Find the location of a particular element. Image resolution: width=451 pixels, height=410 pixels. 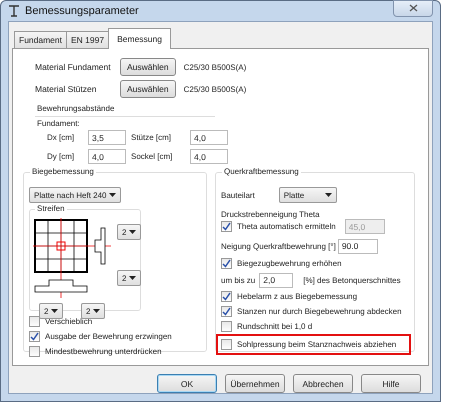

field-label: Bauteilart is located at coordinates (238, 195).